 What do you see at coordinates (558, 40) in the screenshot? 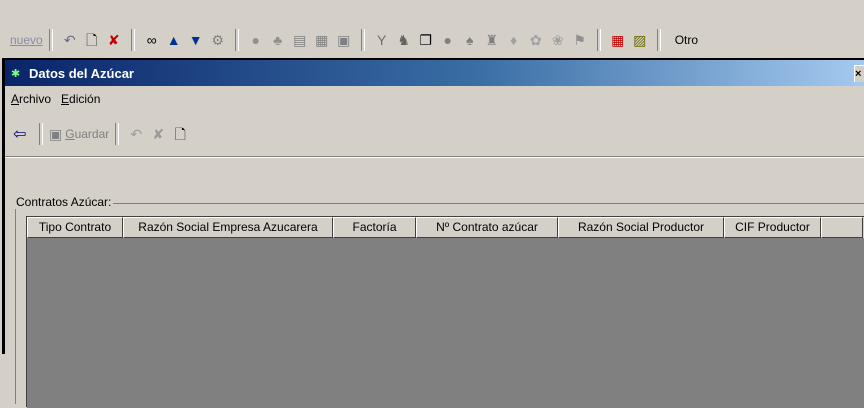
I see `harvest-icon: ❀` at bounding box center [558, 40].